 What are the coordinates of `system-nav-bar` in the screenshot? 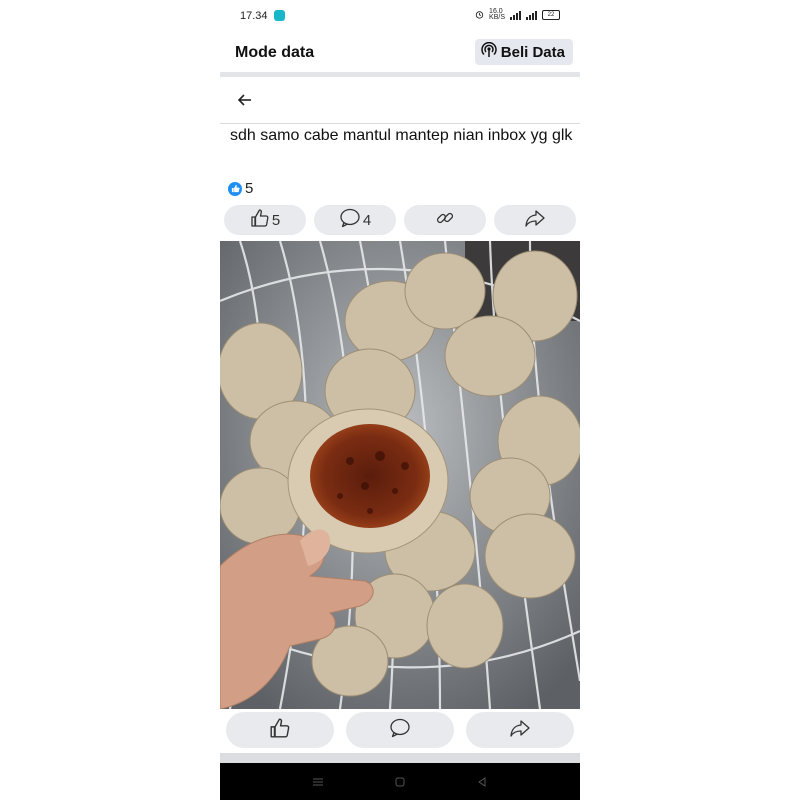 It's located at (400, 781).